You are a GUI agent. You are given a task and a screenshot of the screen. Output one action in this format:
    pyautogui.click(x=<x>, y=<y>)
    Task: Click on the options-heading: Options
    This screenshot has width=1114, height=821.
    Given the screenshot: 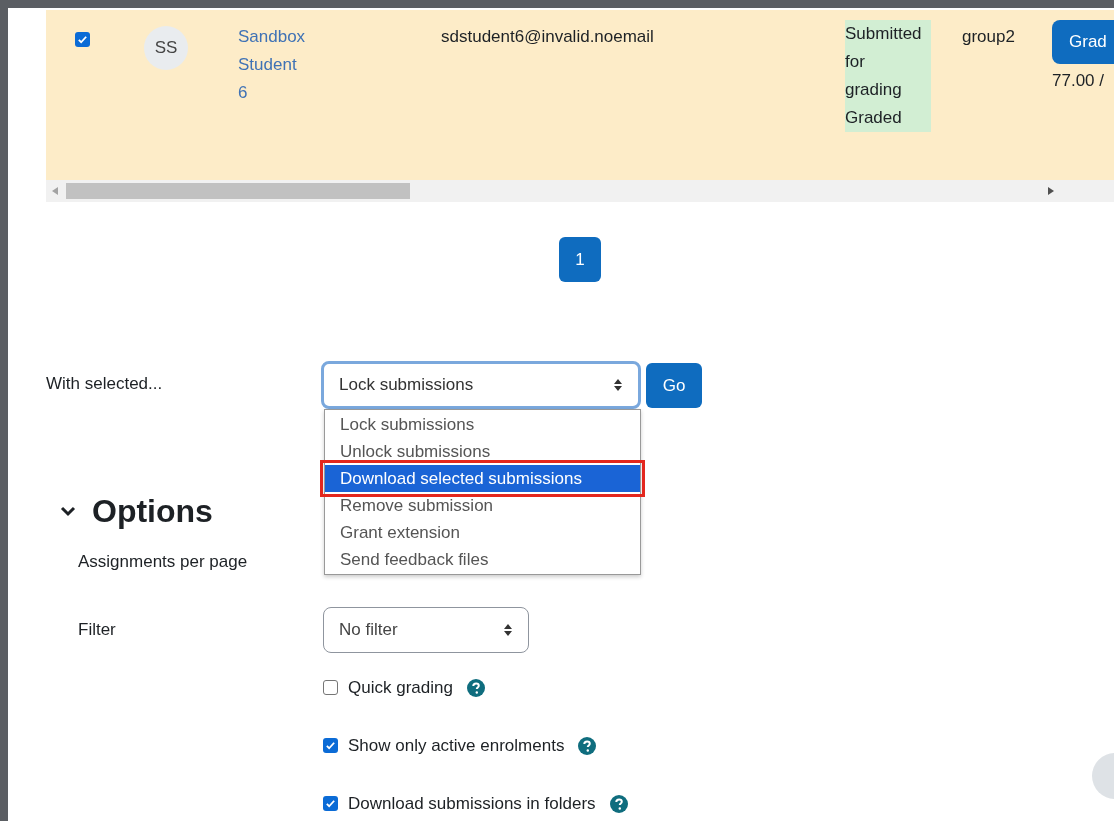 What is the action you would take?
    pyautogui.click(x=152, y=511)
    